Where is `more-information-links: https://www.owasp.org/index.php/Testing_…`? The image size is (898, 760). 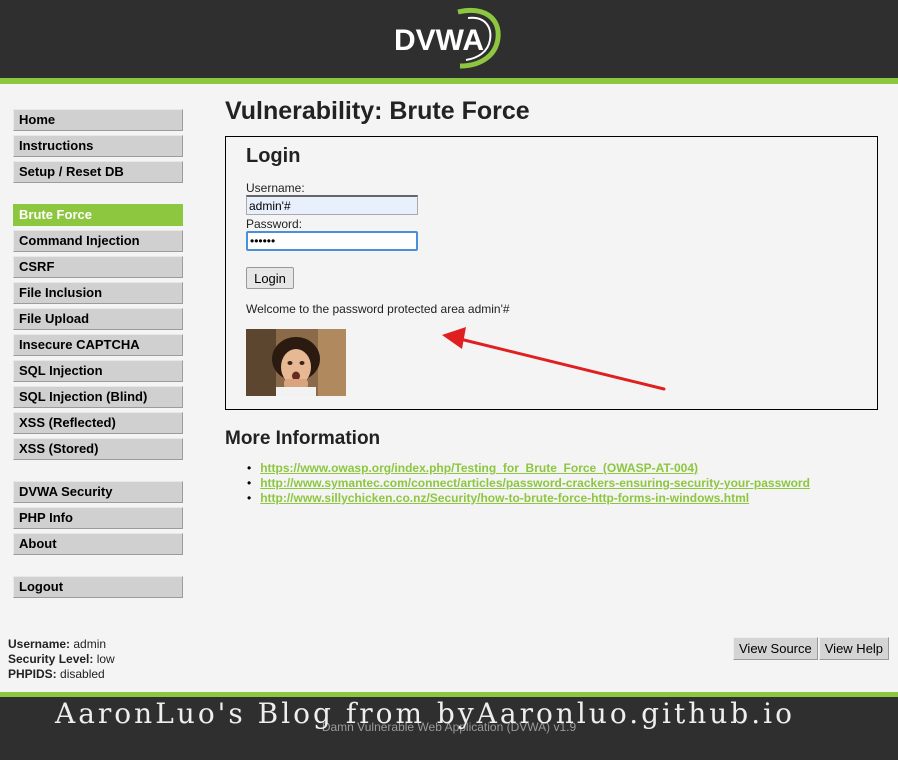
more-information-links: https://www.owasp.org/index.php/Testing_… is located at coordinates (528, 483).